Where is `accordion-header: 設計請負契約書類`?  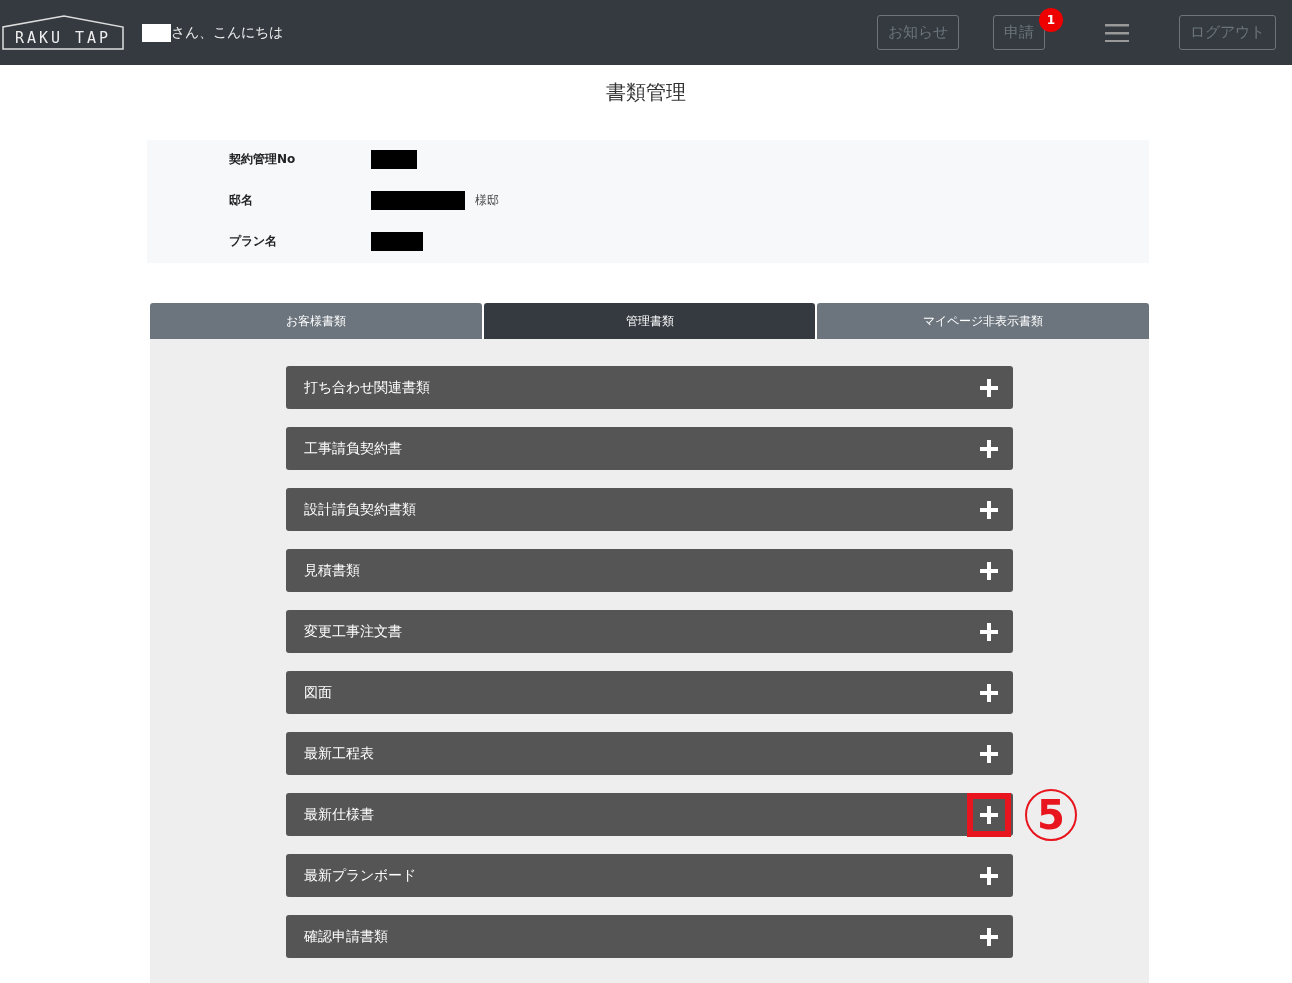
accordion-header: 設計請負契約書類 is located at coordinates (649, 509).